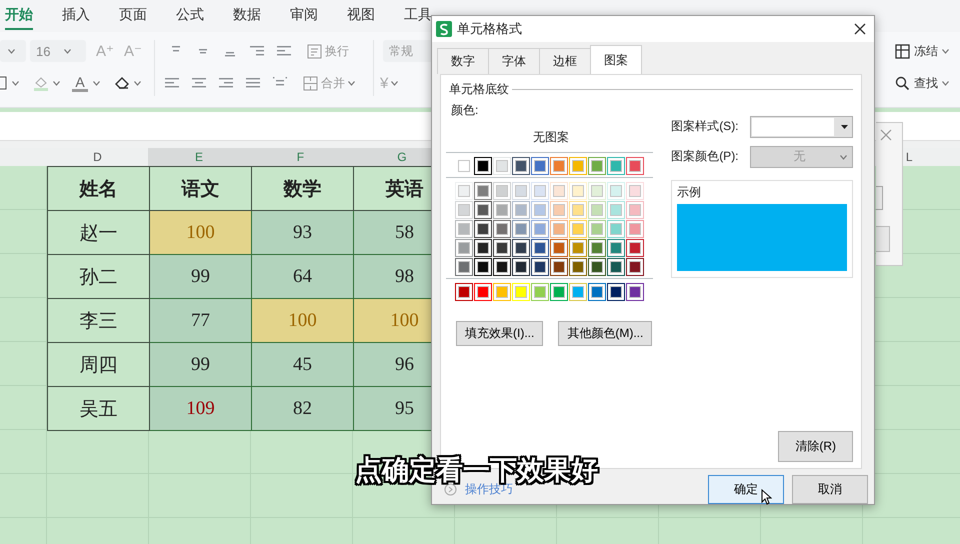  Describe the element at coordinates (705, 127) in the screenshot. I see `pattern-style-label: 图案样式(S):` at that location.